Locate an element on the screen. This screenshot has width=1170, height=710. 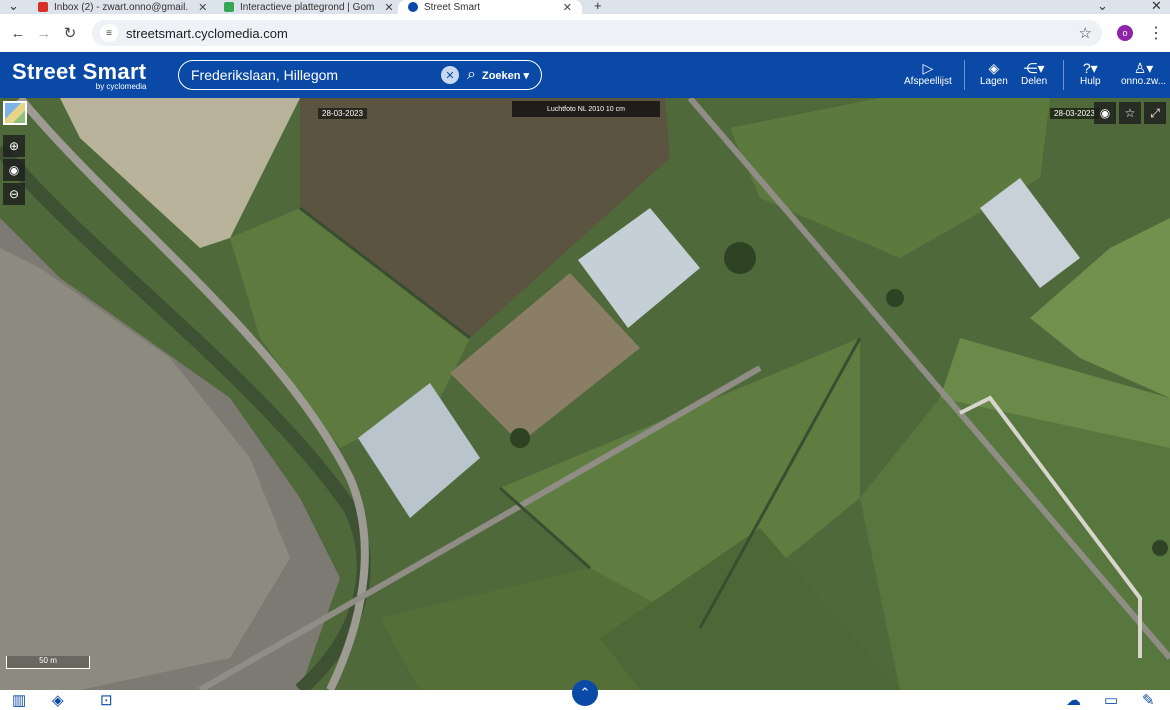
capture-date-left: 28-03-2023 is located at coordinates (342, 113).